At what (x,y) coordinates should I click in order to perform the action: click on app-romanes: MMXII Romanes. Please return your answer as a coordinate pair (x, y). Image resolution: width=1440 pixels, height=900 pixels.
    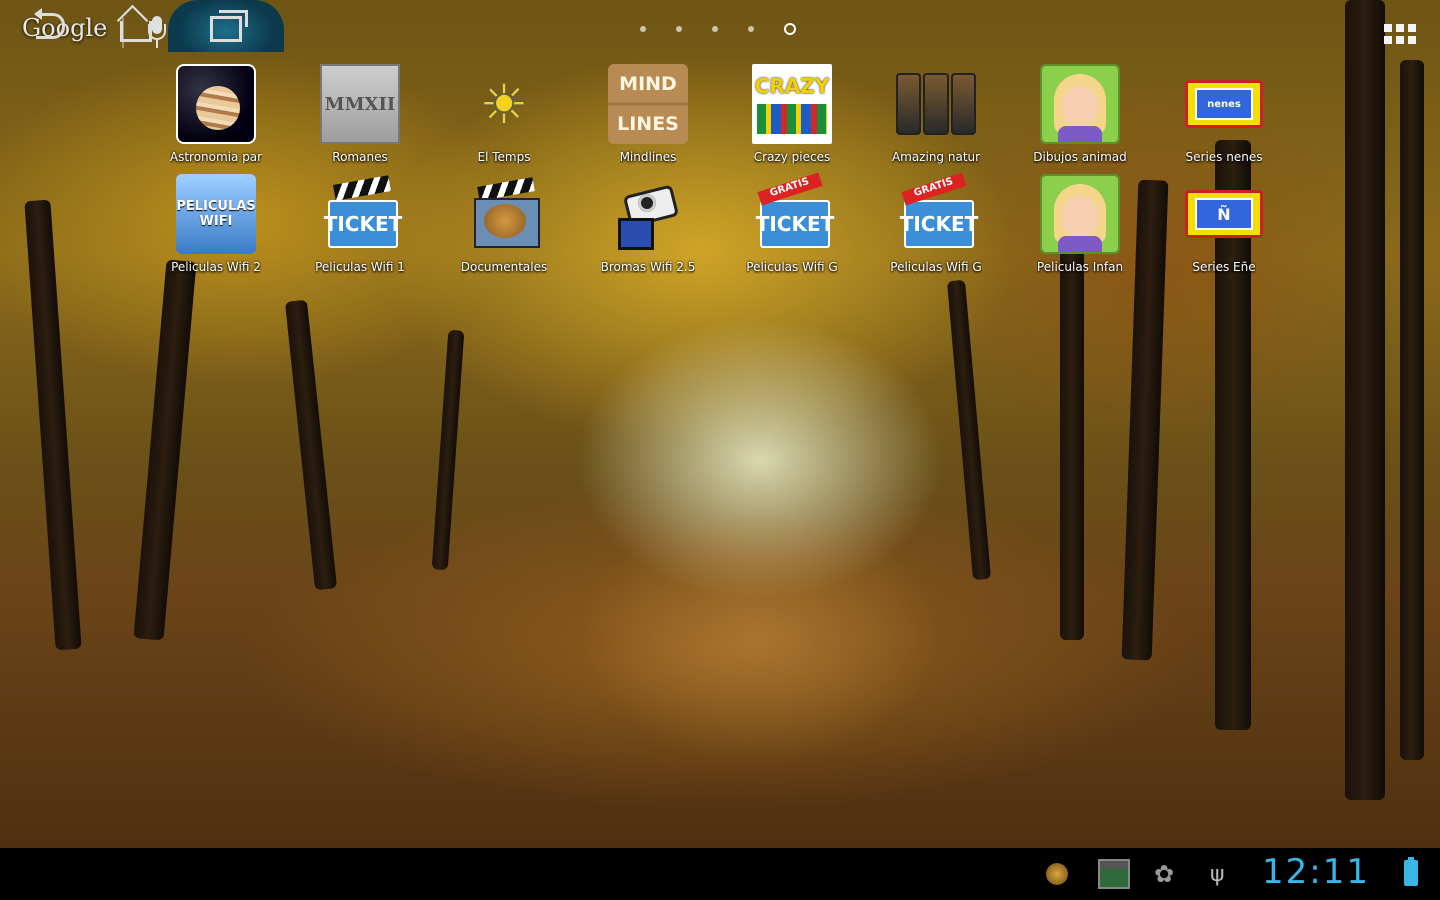
    Looking at the image, I should click on (360, 114).